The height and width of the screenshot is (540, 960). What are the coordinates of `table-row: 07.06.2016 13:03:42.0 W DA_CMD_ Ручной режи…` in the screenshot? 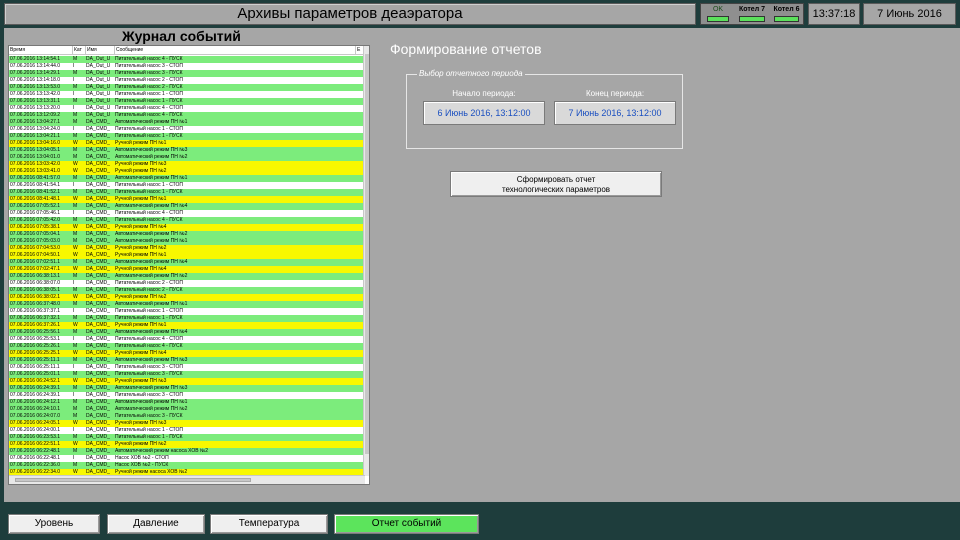 It's located at (187, 164).